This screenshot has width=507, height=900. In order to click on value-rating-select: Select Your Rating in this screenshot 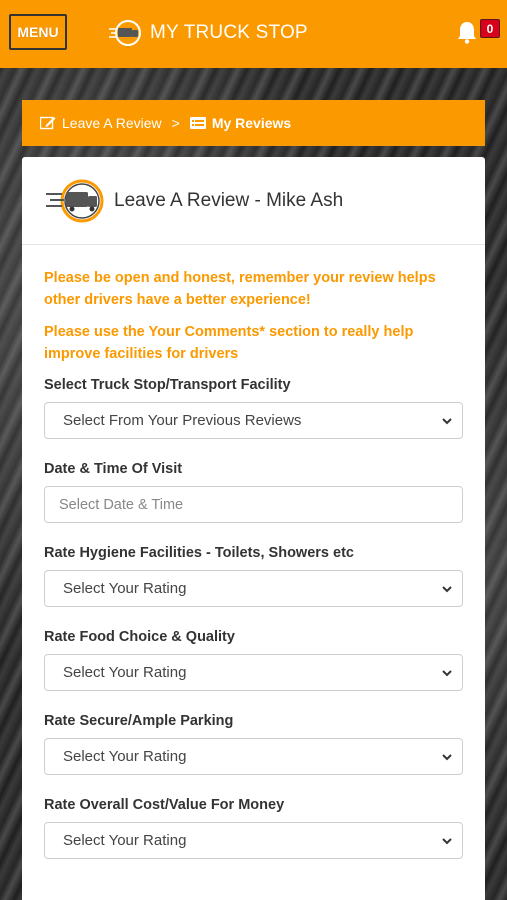, I will do `click(253, 840)`.